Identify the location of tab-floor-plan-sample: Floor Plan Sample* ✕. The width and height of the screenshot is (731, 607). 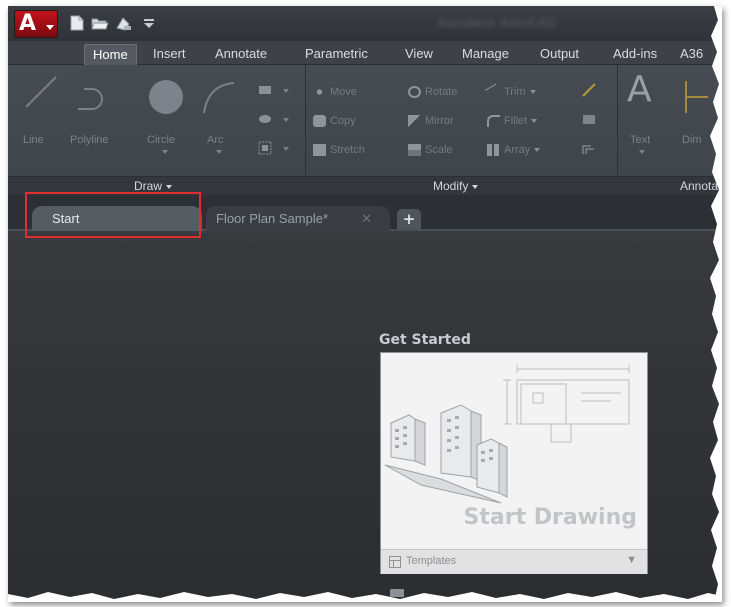
(298, 218).